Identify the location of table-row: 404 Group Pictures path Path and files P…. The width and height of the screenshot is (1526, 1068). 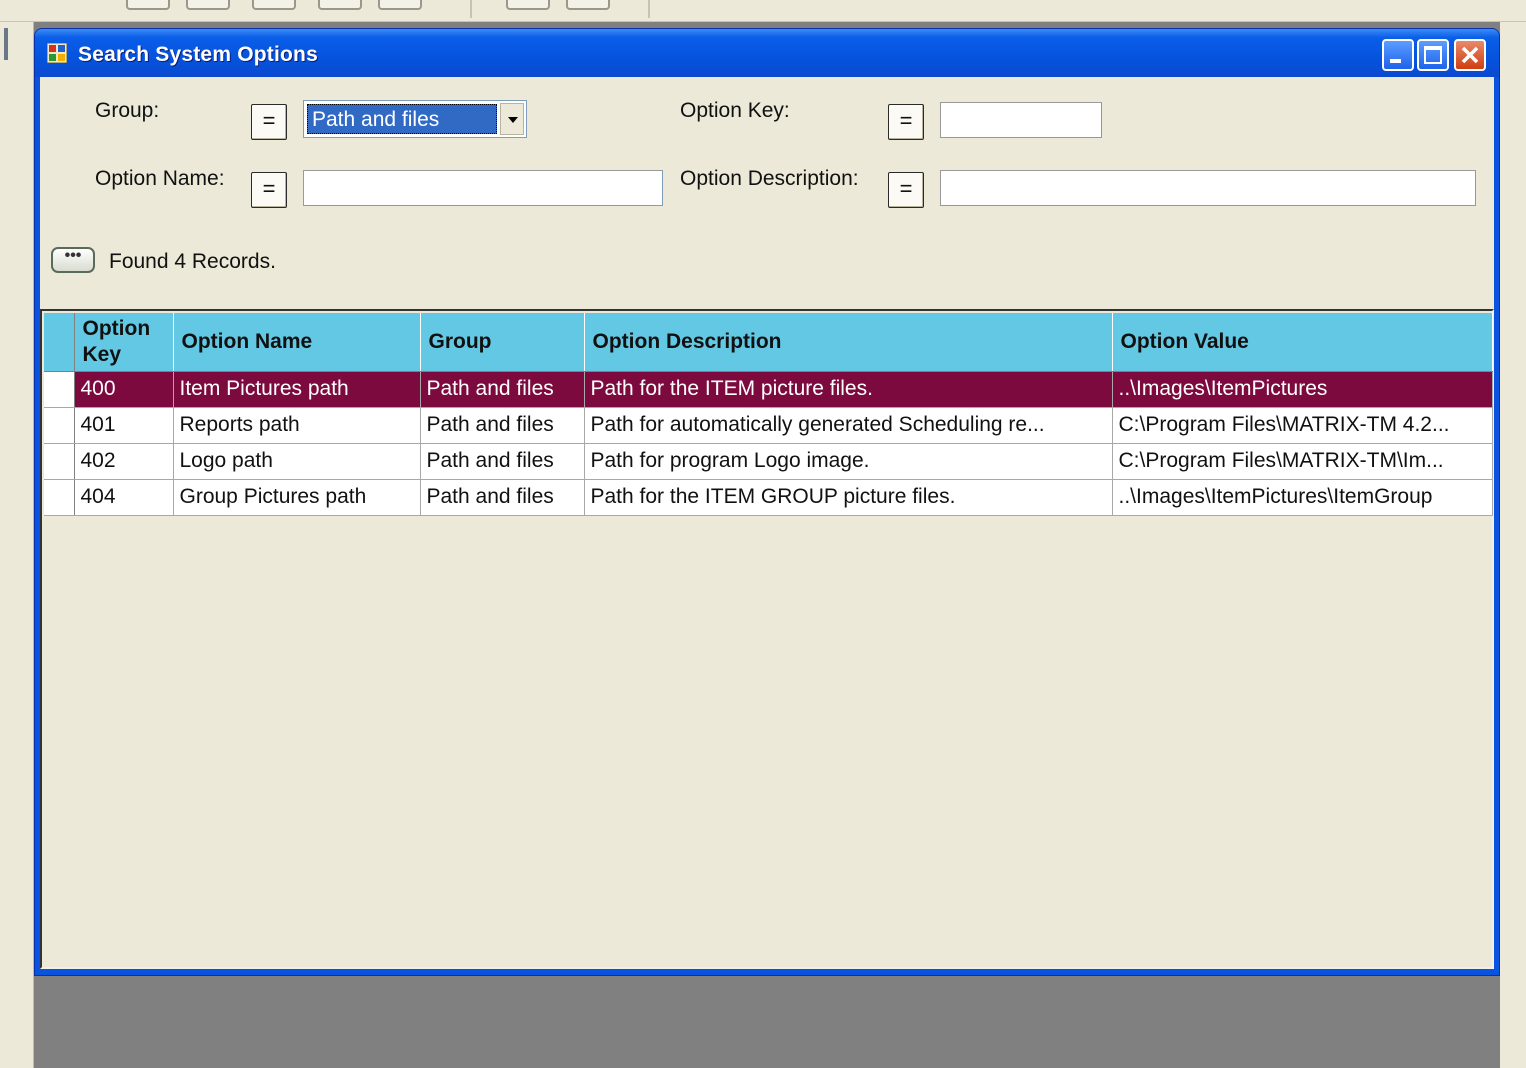
(768, 497).